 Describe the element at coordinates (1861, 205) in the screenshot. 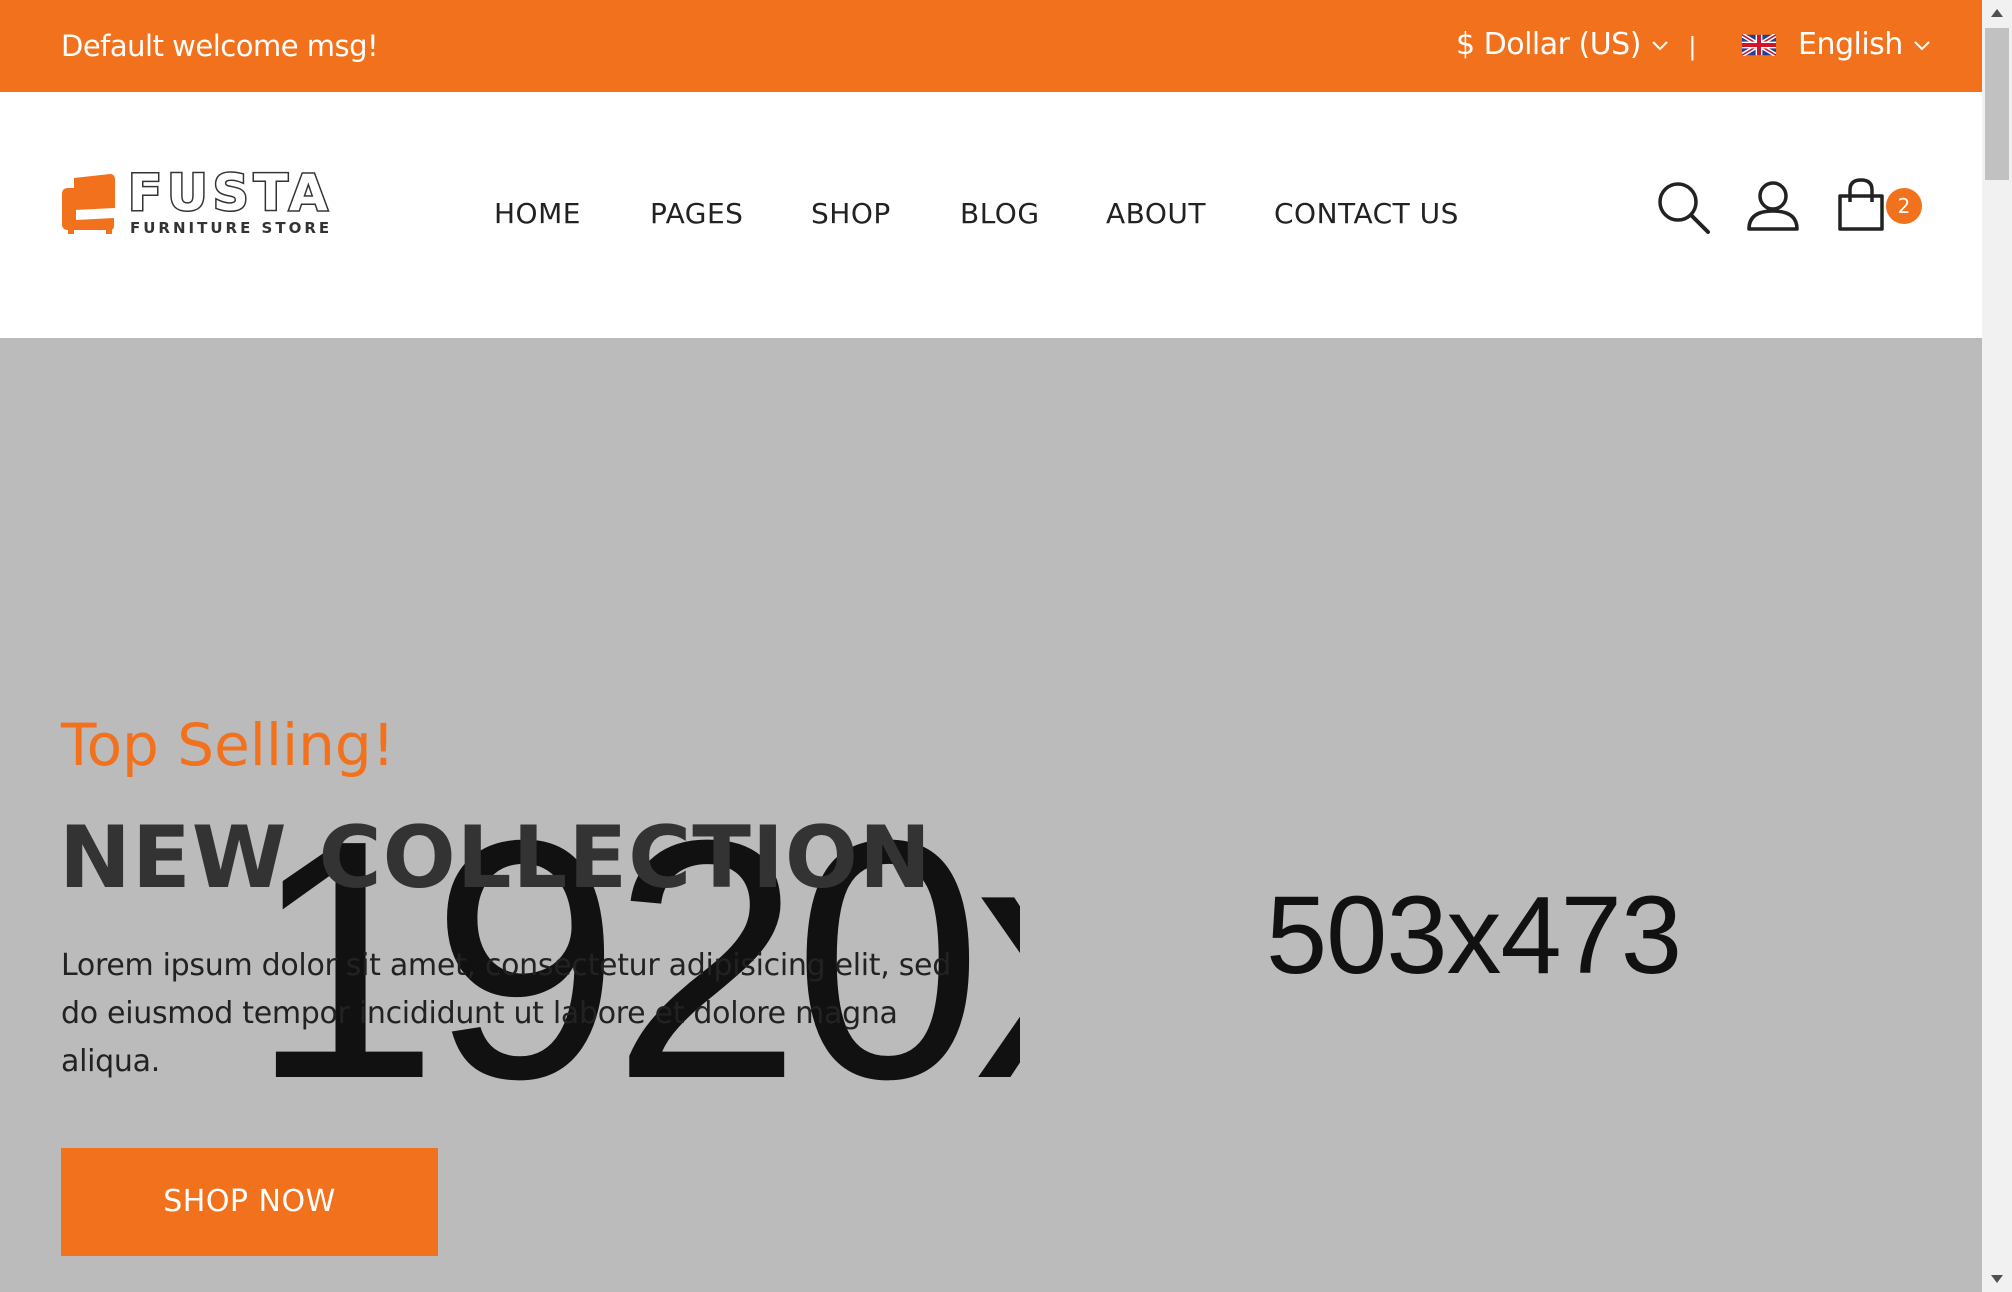

I see `cart-icon` at that location.